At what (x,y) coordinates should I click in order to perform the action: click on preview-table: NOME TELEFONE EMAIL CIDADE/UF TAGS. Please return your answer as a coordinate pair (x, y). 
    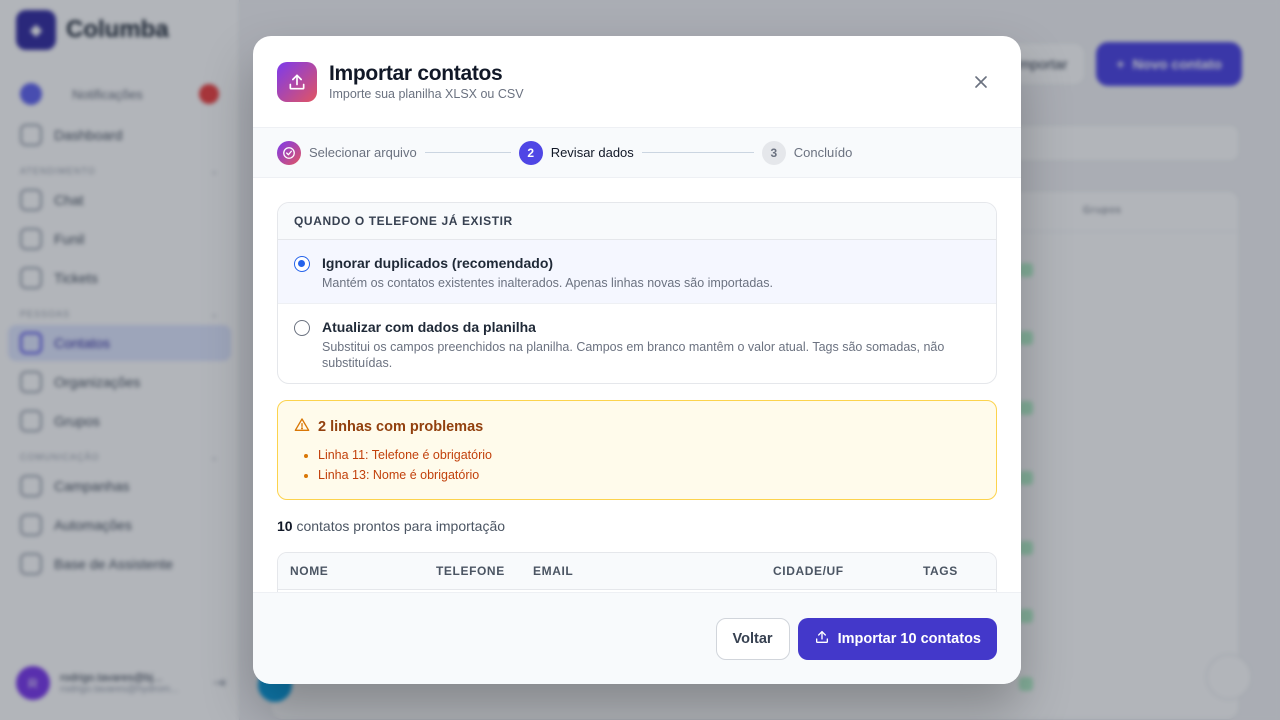
    Looking at the image, I should click on (637, 572).